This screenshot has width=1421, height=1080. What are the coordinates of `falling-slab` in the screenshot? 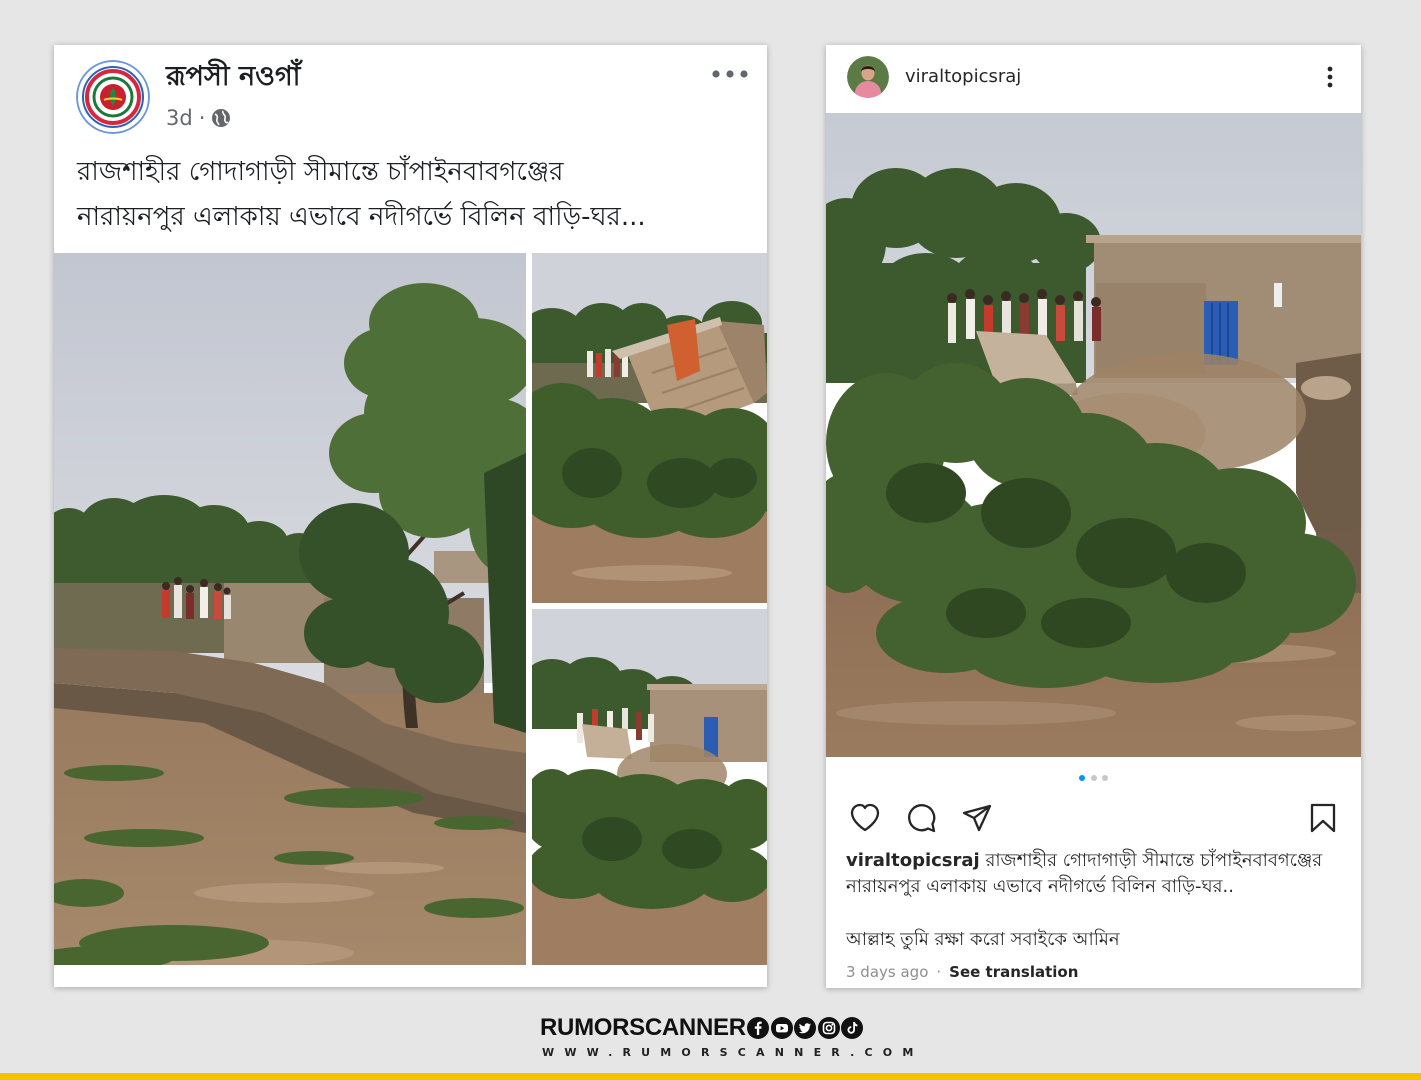 It's located at (607, 741).